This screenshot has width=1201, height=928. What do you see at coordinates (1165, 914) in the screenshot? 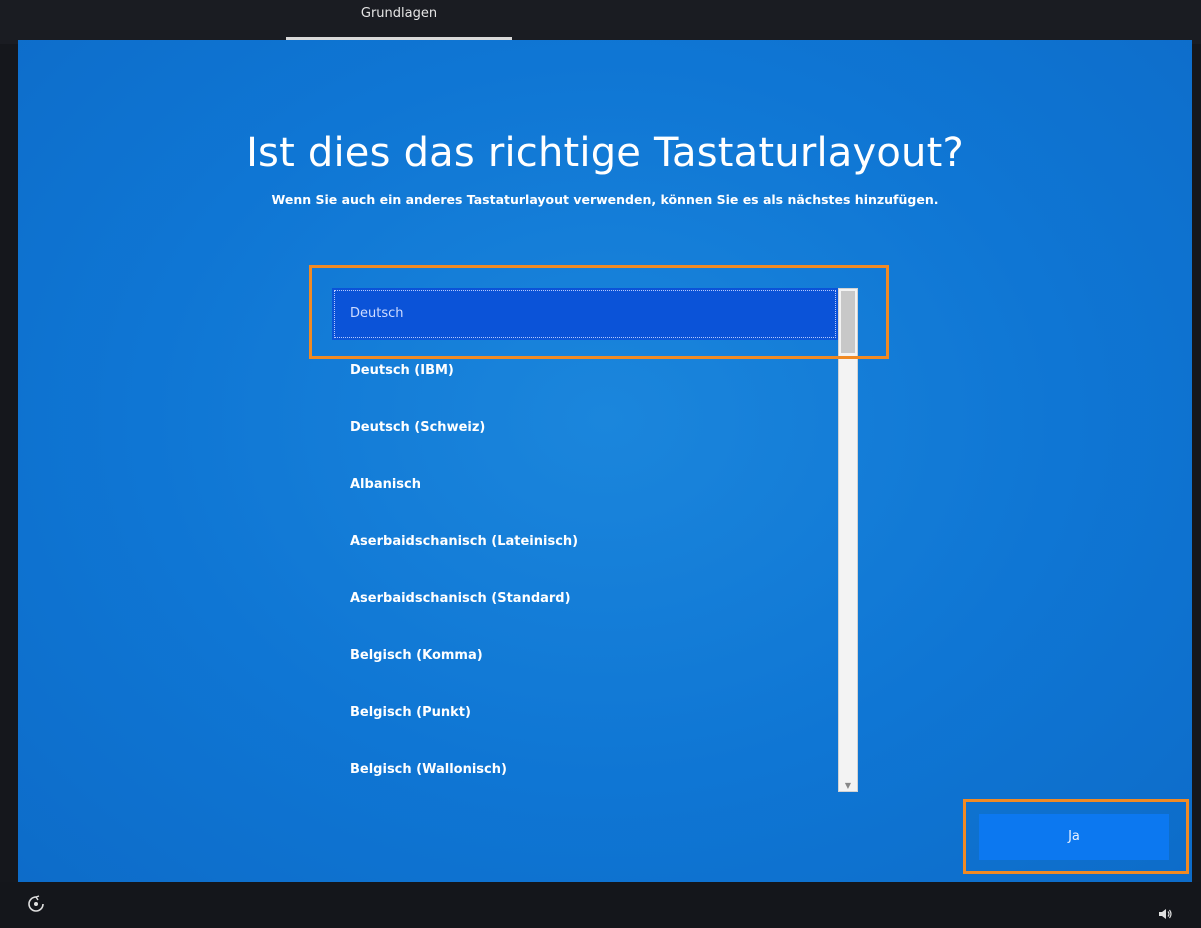
I see `volume-icon` at bounding box center [1165, 914].